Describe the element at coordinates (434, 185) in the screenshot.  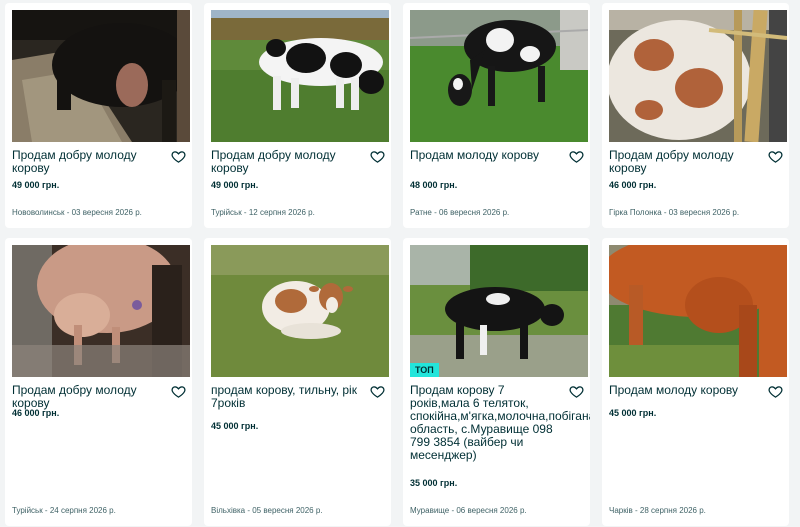
I see `listing-price: 48 000 грн.` at that location.